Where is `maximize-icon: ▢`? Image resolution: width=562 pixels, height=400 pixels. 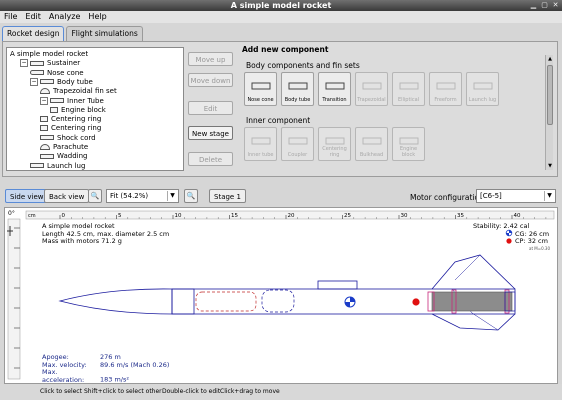 maximize-icon: ▢ is located at coordinates (544, 5).